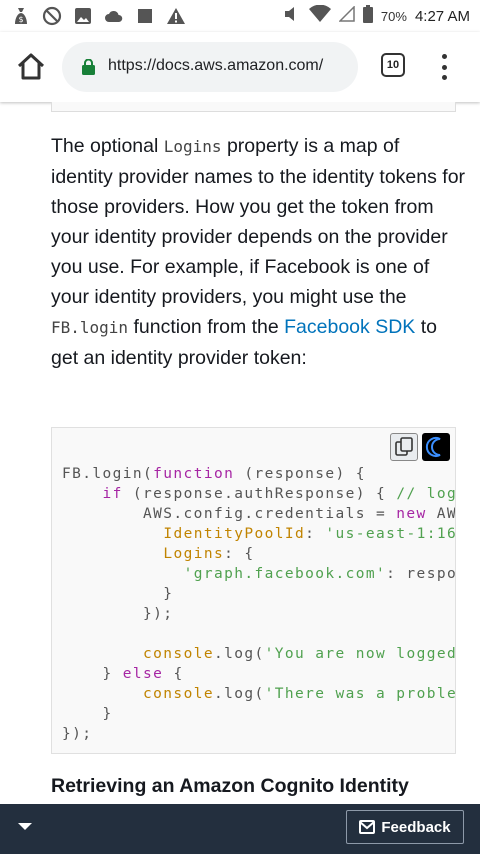 This screenshot has width=480, height=854. I want to click on code-line: FB.login(function (response) {, so click(214, 474).